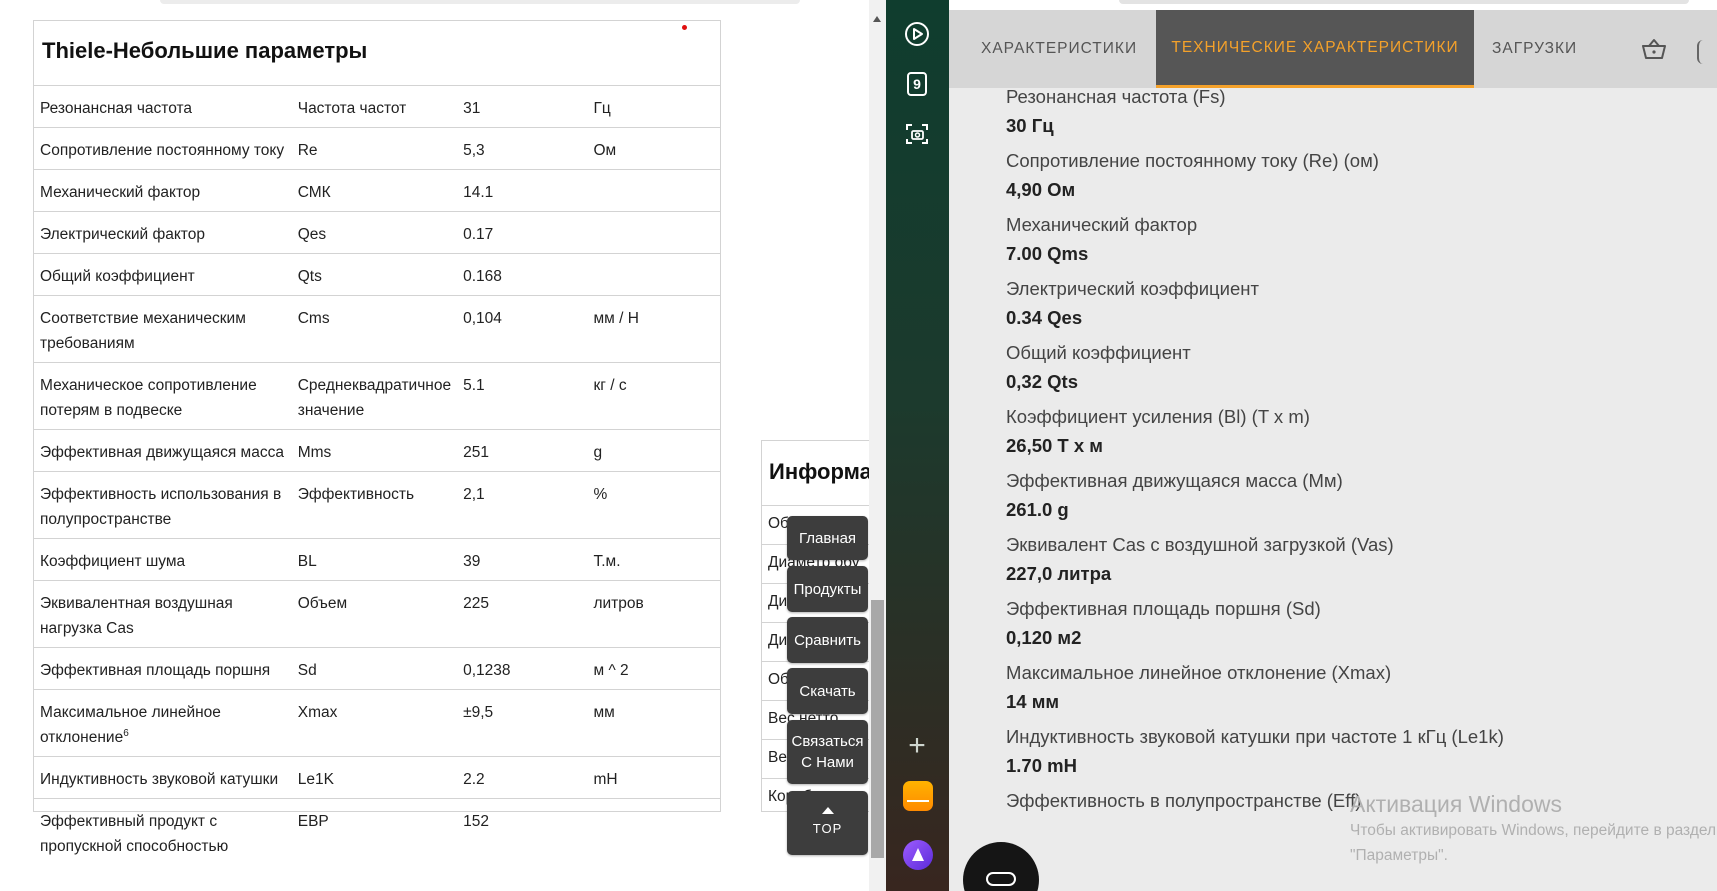  I want to click on param-symbol: Qes, so click(374, 232).